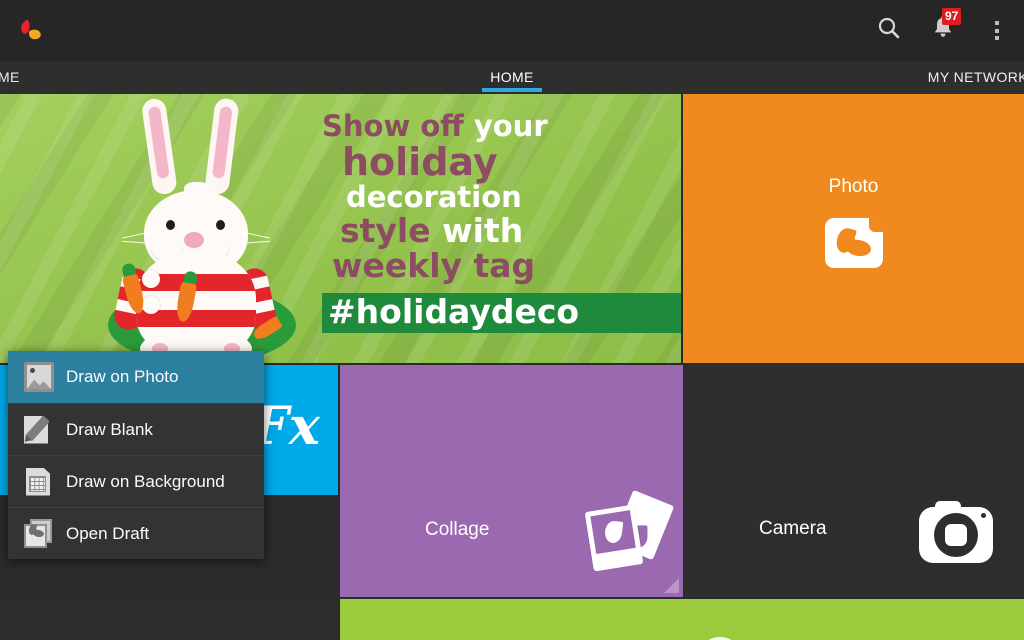 This screenshot has height=640, width=1024. Describe the element at coordinates (37, 429) in the screenshot. I see `pencil-sheet-icon` at that location.